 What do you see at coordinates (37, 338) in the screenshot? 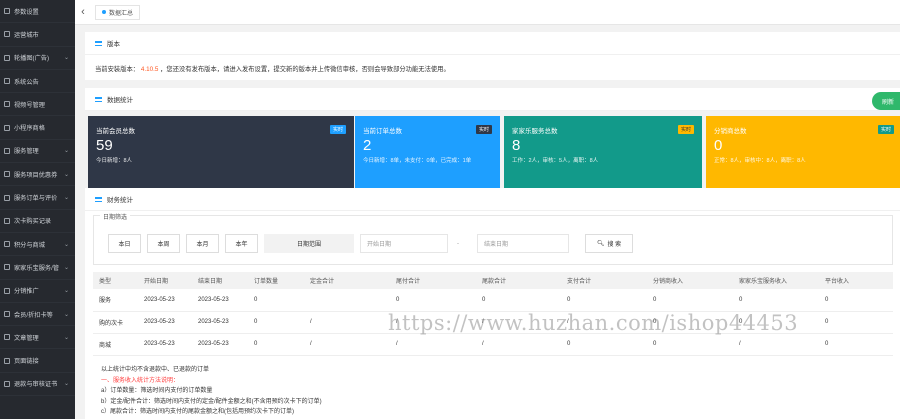
I see `sidebar-item: 文章管理 ⌄` at bounding box center [37, 338].